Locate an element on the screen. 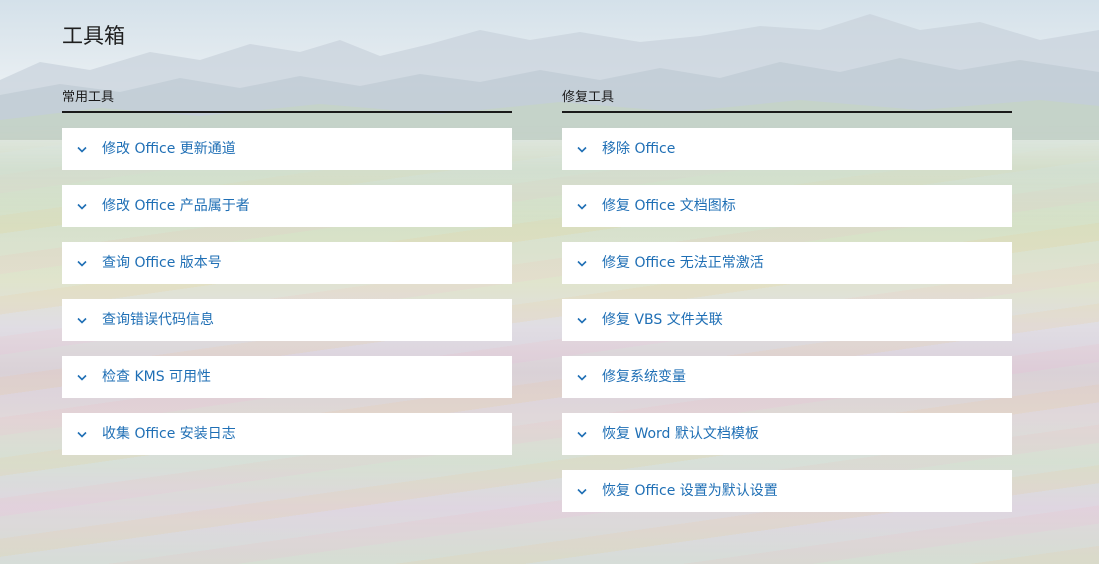  tool-item-repair-document-icons: 修复 Office 文档图标 is located at coordinates (787, 206).